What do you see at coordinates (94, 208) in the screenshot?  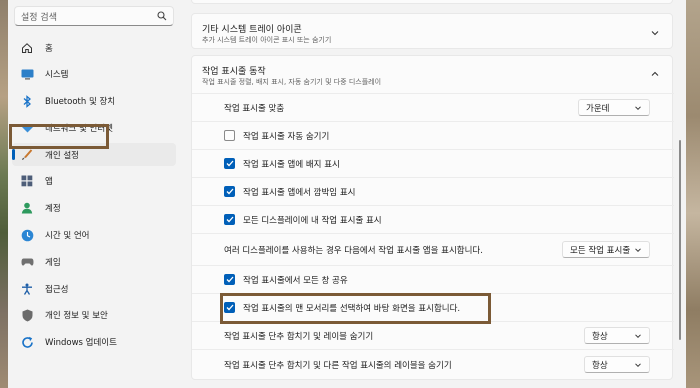 I see `sidebar-item-accounts: 계정` at bounding box center [94, 208].